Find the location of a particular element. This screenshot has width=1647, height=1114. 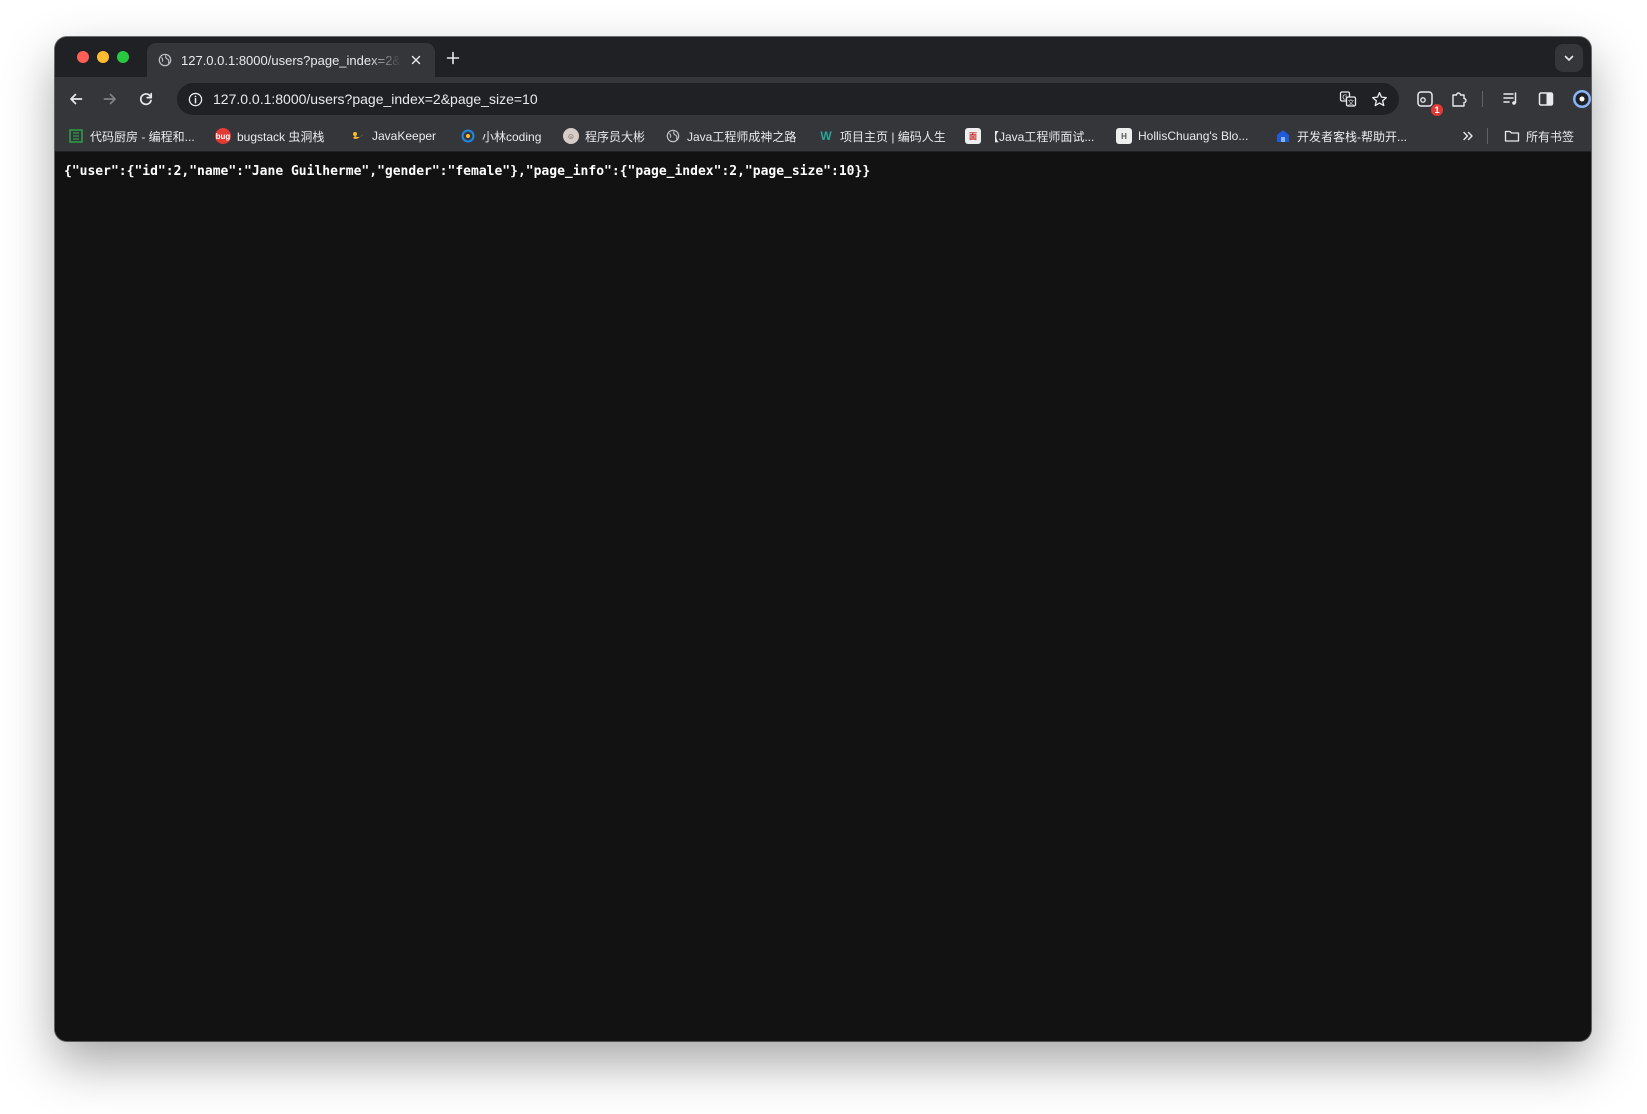

bookmark-item: ☺ 程序员大彬 is located at coordinates (604, 136).